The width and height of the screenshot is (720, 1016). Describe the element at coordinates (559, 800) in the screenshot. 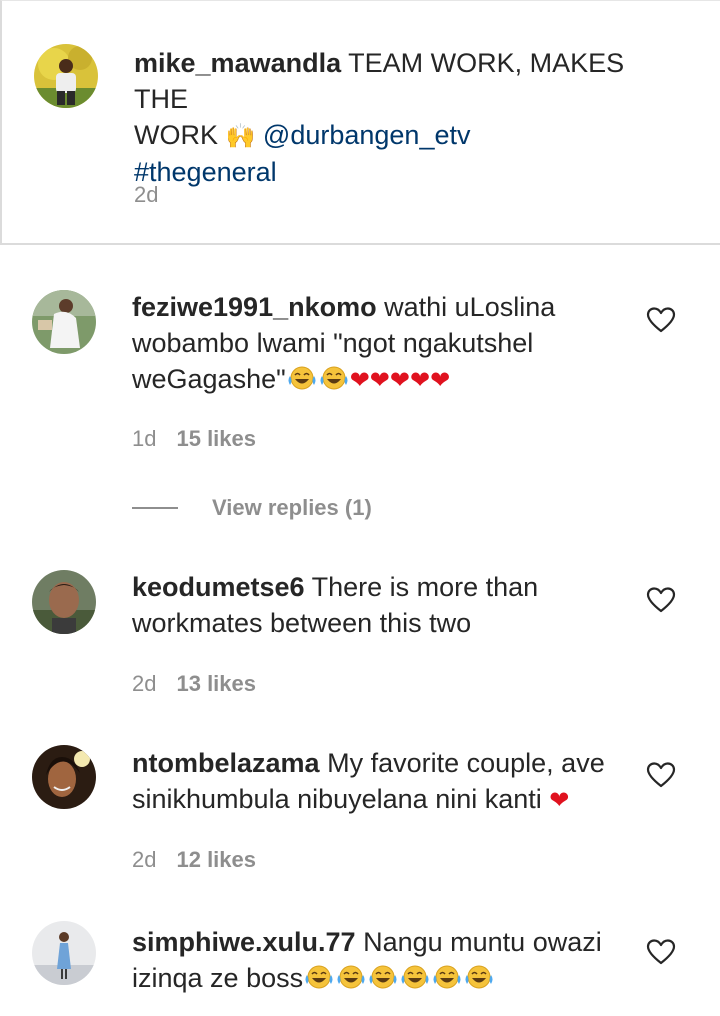

I see `red-heart-icon: ❤` at that location.